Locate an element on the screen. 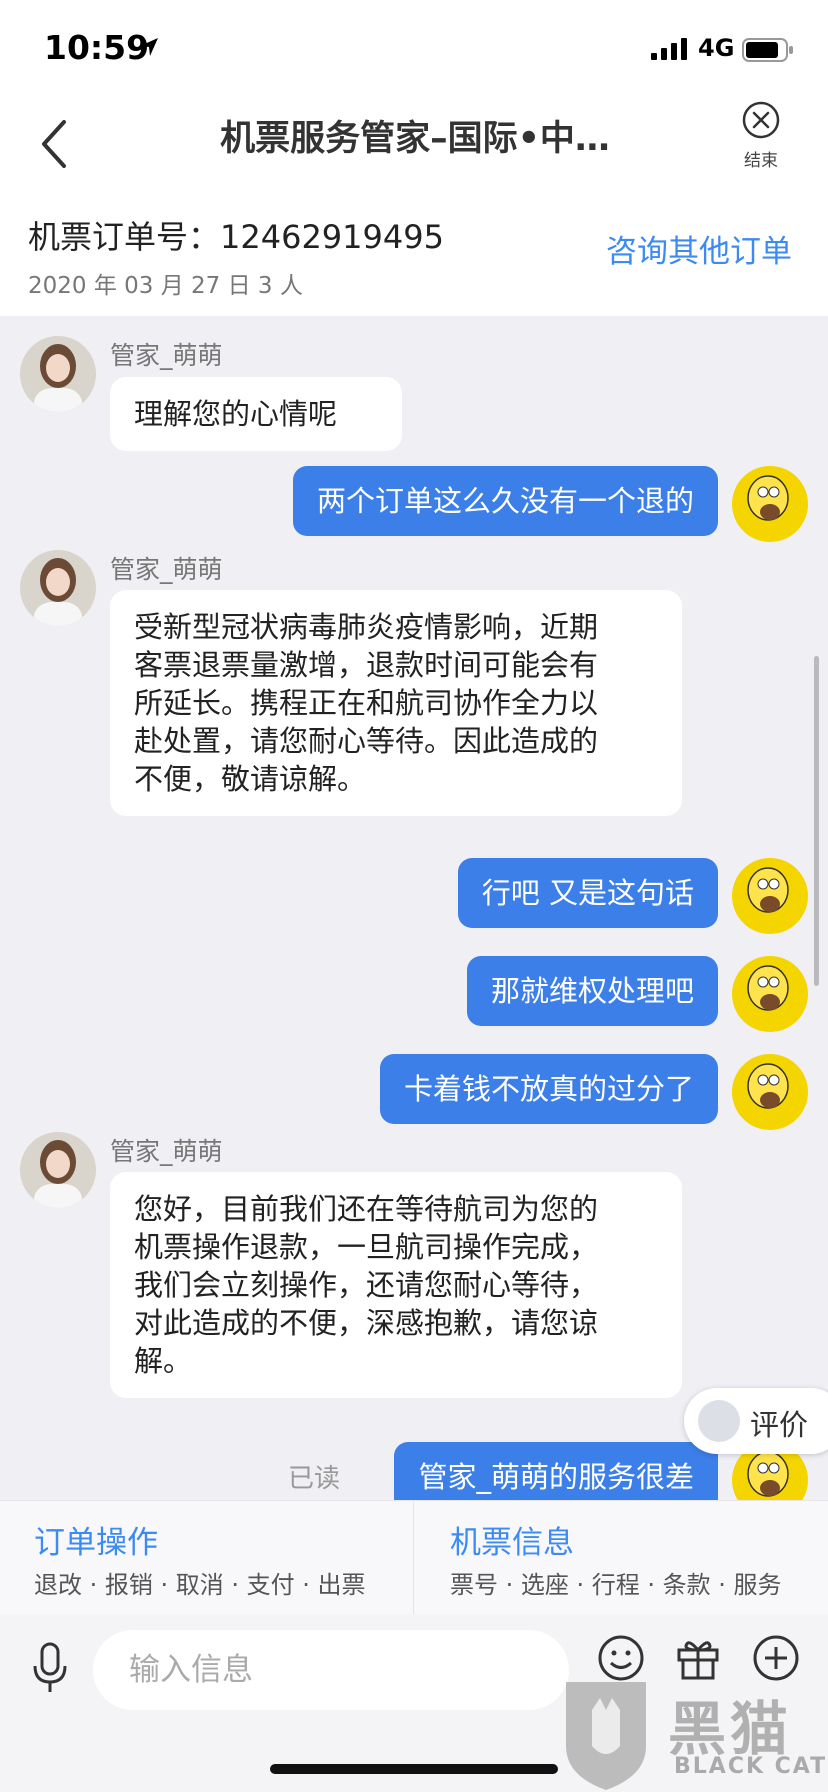 This screenshot has height=1792, width=828. message-line: 对此造成的不便，深感抱歉，请您谅 is located at coordinates (366, 1323).